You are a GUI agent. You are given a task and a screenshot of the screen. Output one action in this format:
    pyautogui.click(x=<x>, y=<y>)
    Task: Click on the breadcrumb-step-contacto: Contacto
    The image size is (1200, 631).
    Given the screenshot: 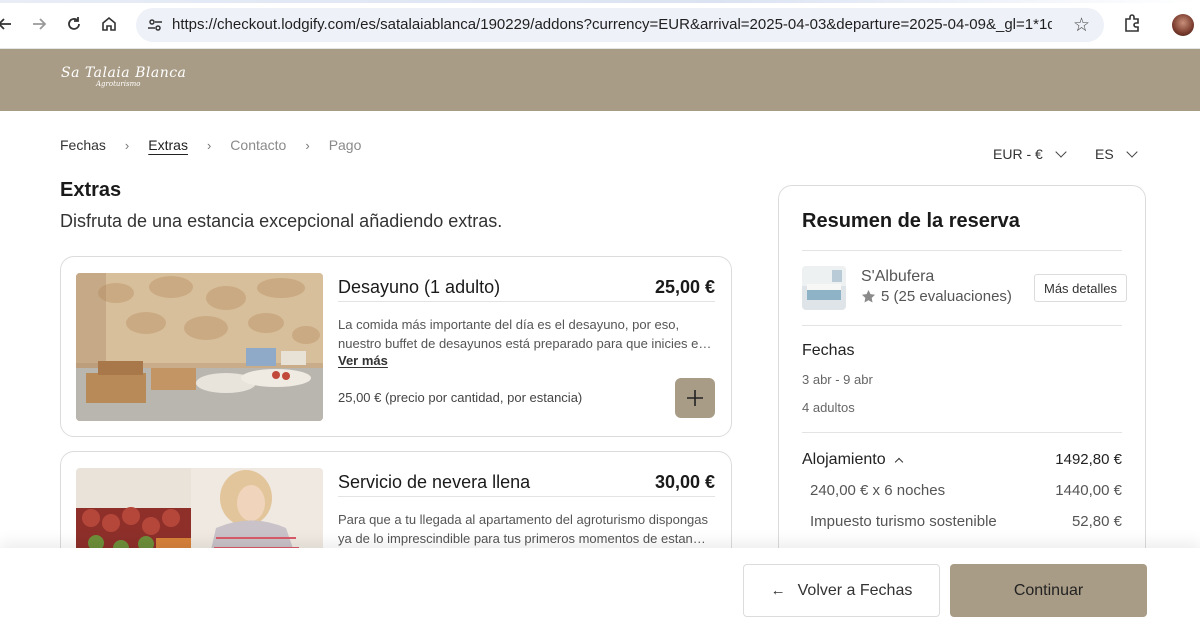 What is the action you would take?
    pyautogui.click(x=258, y=145)
    